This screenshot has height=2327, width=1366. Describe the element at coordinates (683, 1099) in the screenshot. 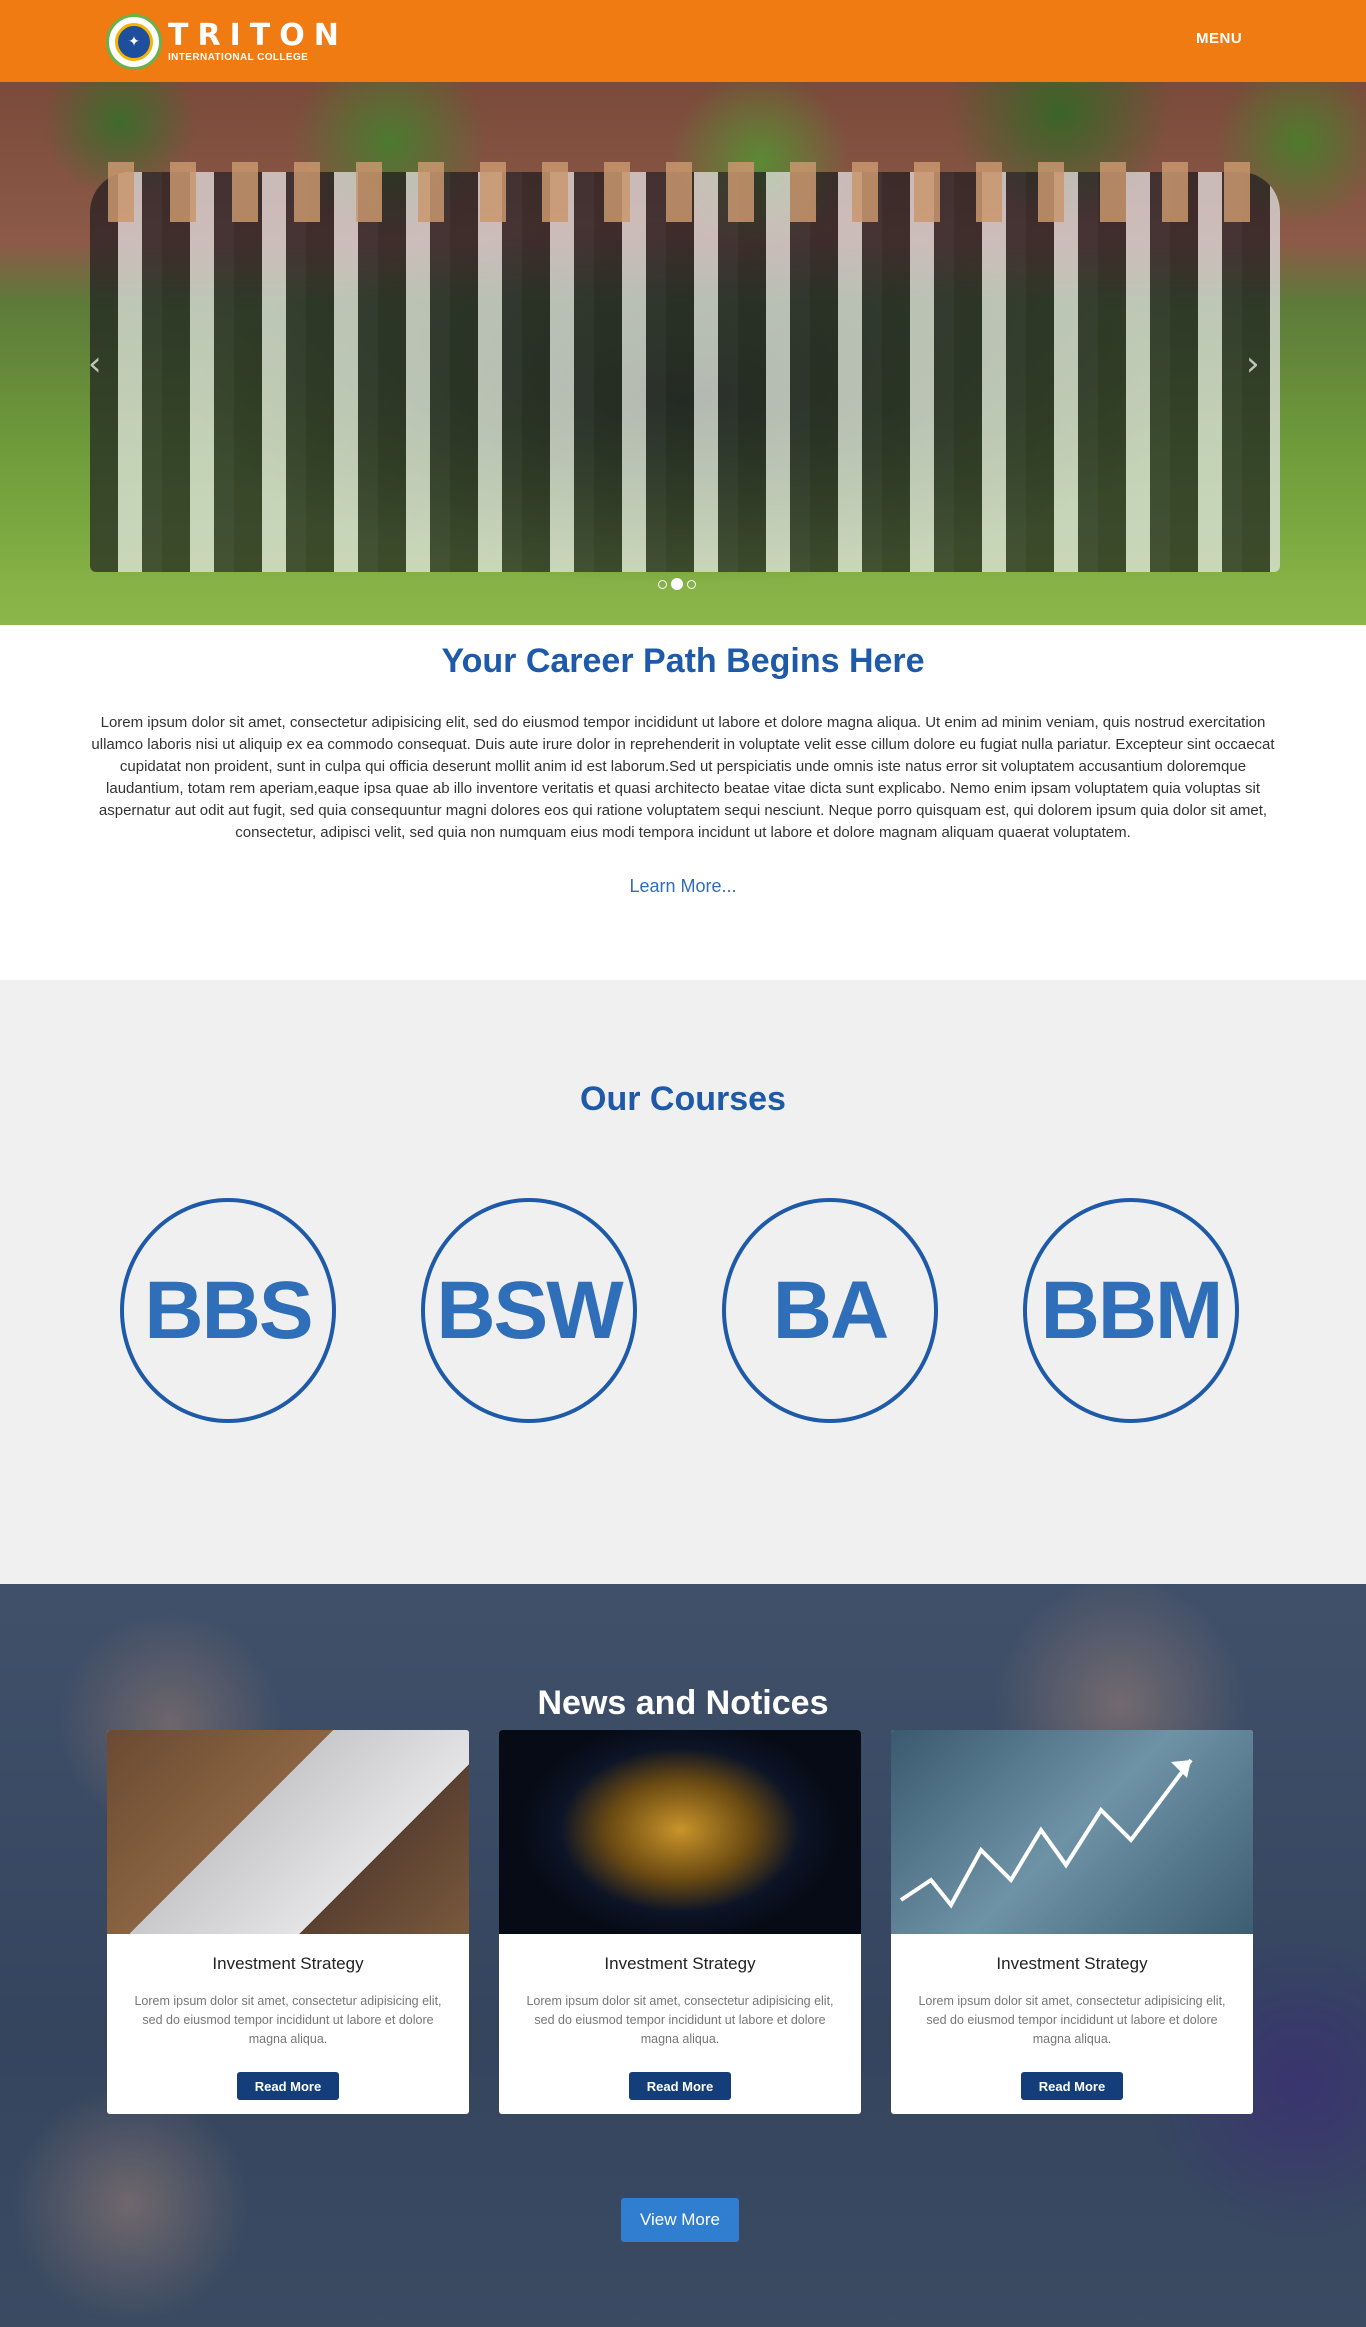

I see `courses-title: Our Courses` at that location.